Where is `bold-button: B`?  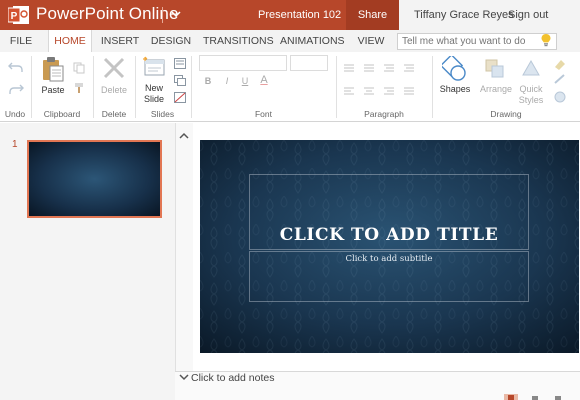
bold-button: B is located at coordinates (208, 81).